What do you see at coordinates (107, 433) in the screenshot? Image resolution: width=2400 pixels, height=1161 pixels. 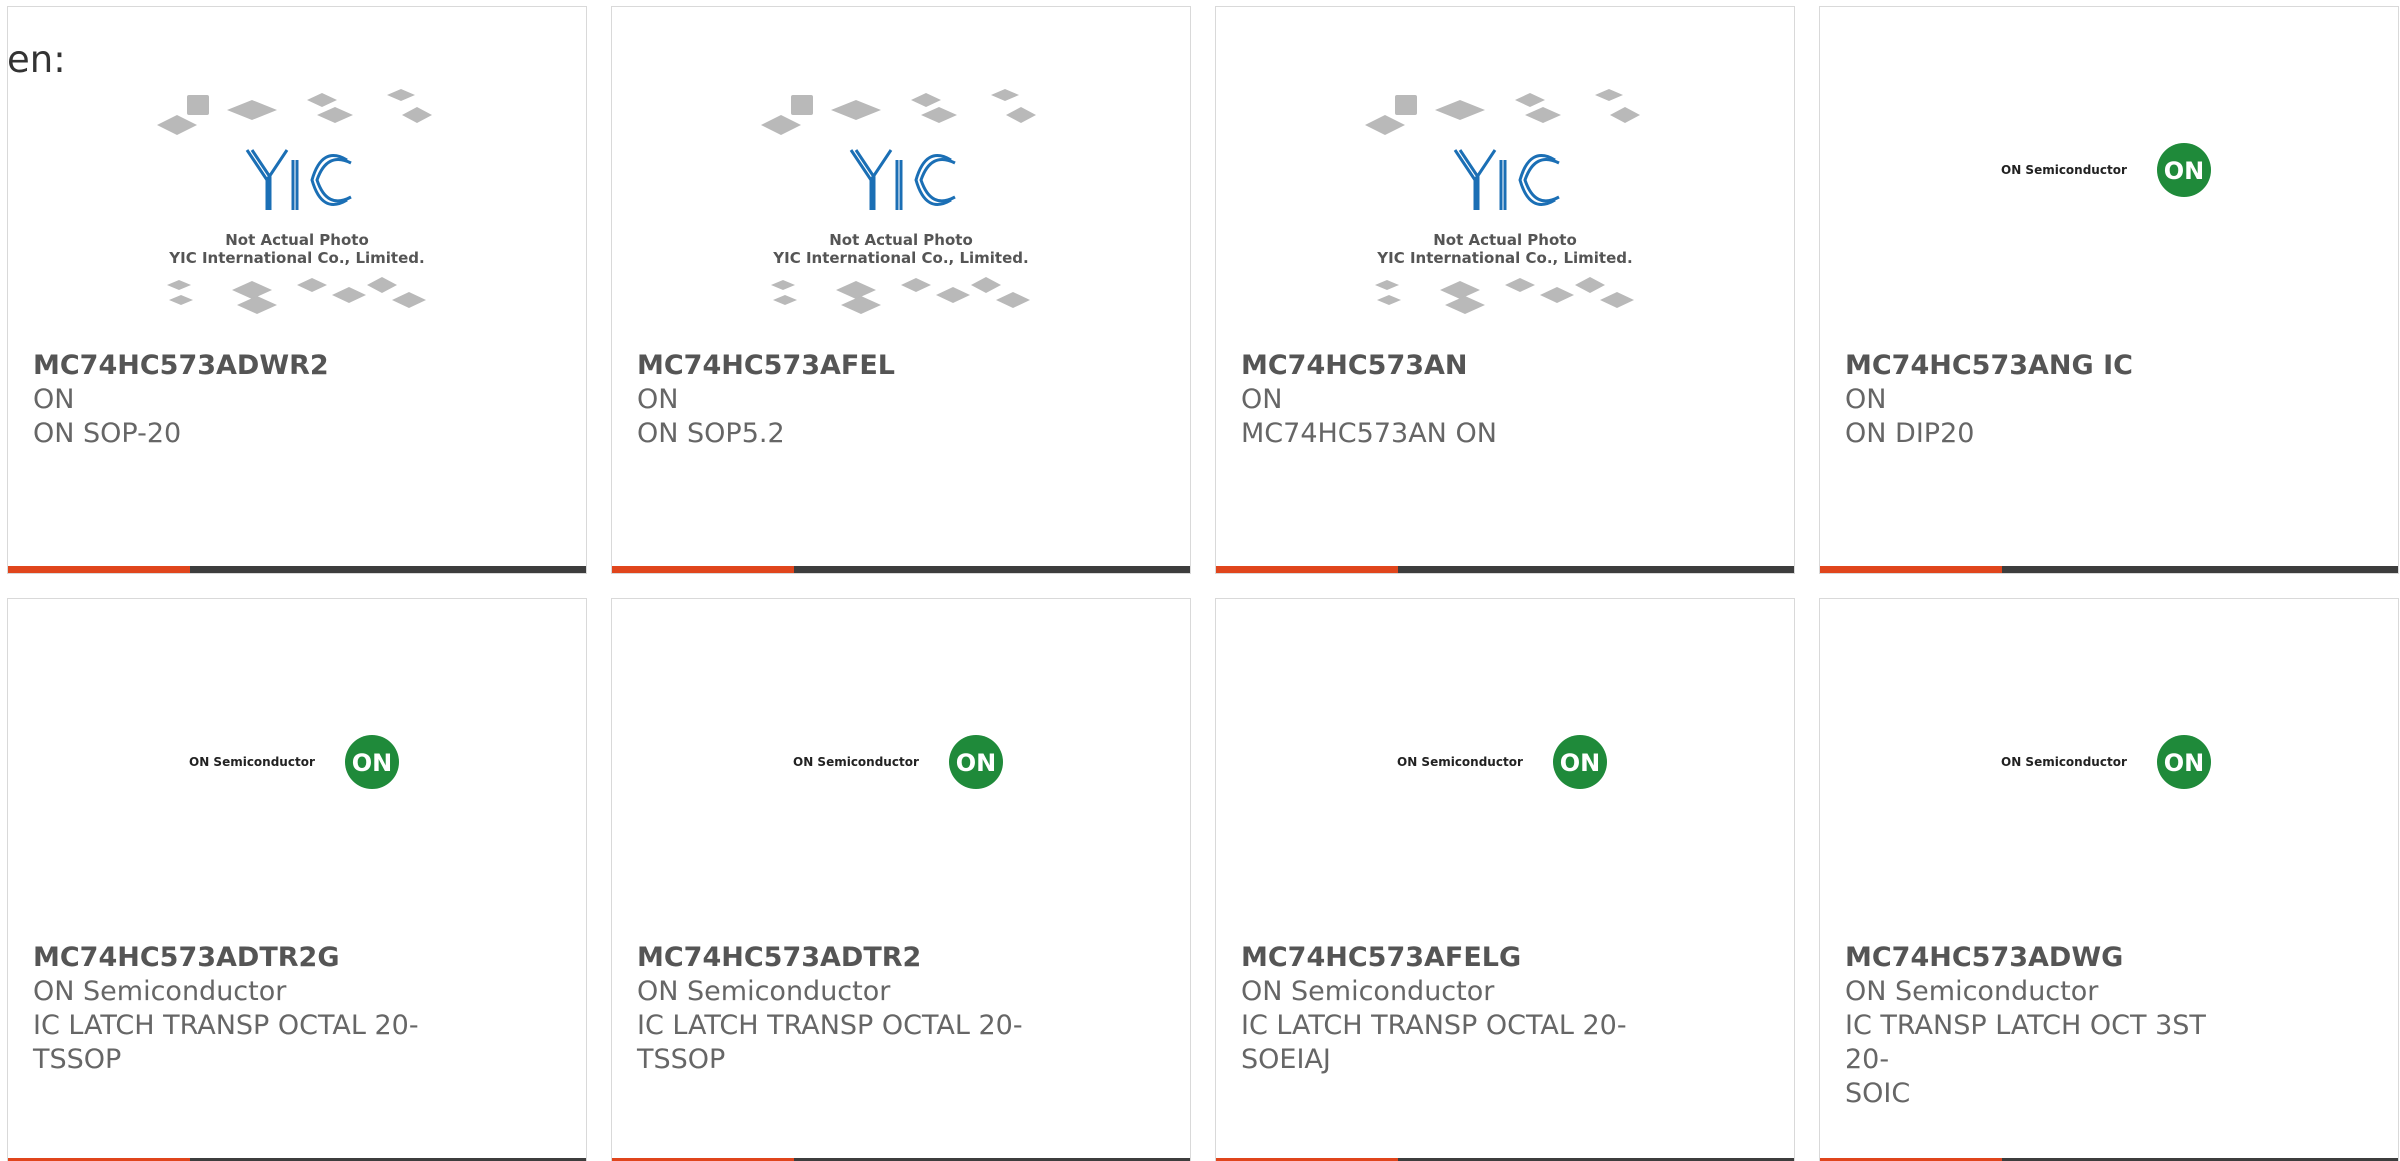 I see `product-description: ON SOP-20` at bounding box center [107, 433].